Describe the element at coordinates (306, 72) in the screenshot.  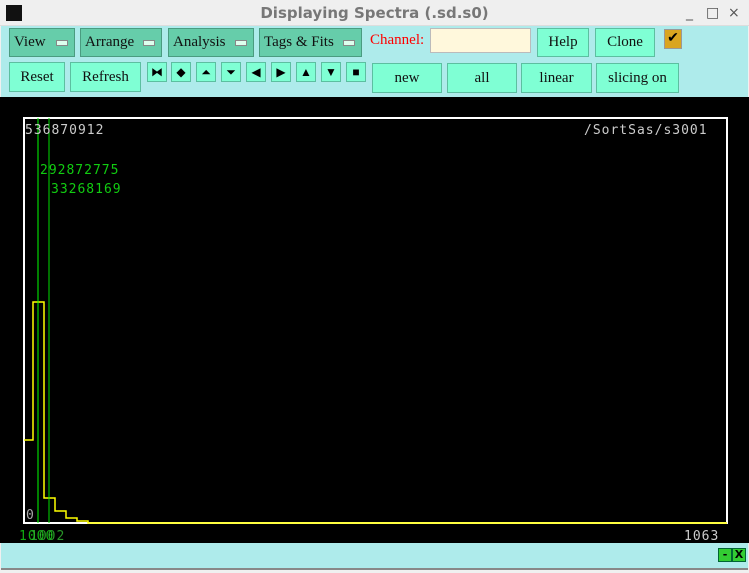
I see `scroll-up-icon: ▲` at that location.